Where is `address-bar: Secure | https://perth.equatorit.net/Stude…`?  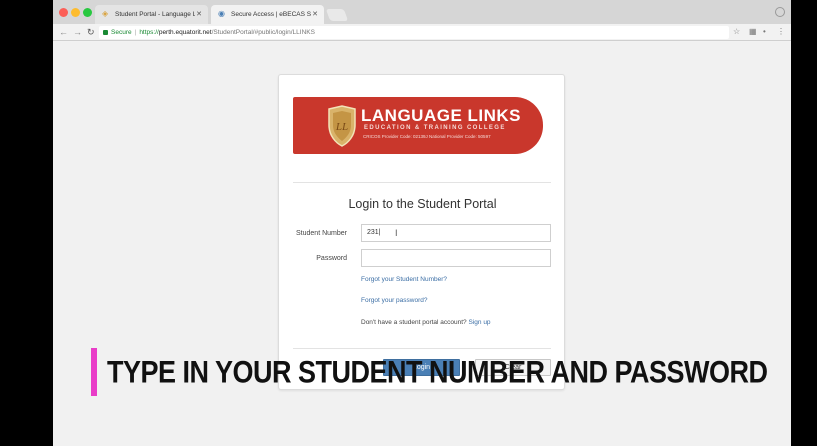
address-bar: Secure | https://perth.equatorit.net/Stude… is located at coordinates (414, 32).